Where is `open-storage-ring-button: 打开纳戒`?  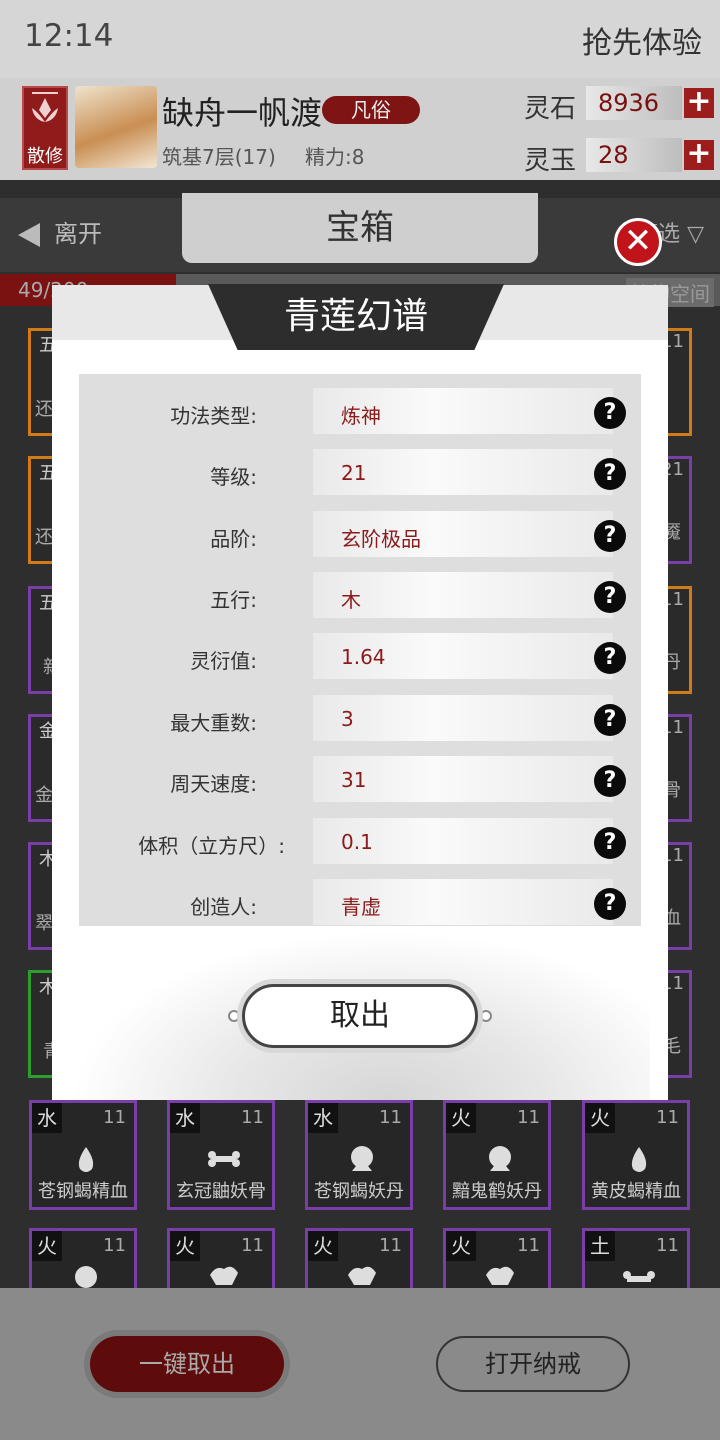
open-storage-ring-button: 打开纳戒 is located at coordinates (533, 1364).